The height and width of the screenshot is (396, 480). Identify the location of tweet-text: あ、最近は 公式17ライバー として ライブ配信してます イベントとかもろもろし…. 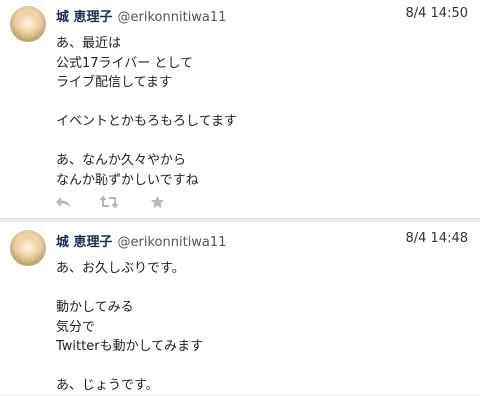
(146, 112).